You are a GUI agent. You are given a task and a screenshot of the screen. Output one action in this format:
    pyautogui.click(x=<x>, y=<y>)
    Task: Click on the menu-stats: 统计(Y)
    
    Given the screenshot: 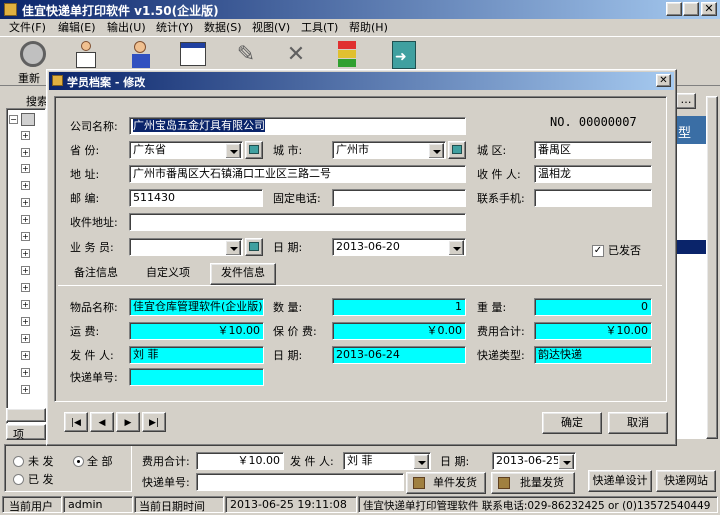 What is the action you would take?
    pyautogui.click(x=174, y=28)
    